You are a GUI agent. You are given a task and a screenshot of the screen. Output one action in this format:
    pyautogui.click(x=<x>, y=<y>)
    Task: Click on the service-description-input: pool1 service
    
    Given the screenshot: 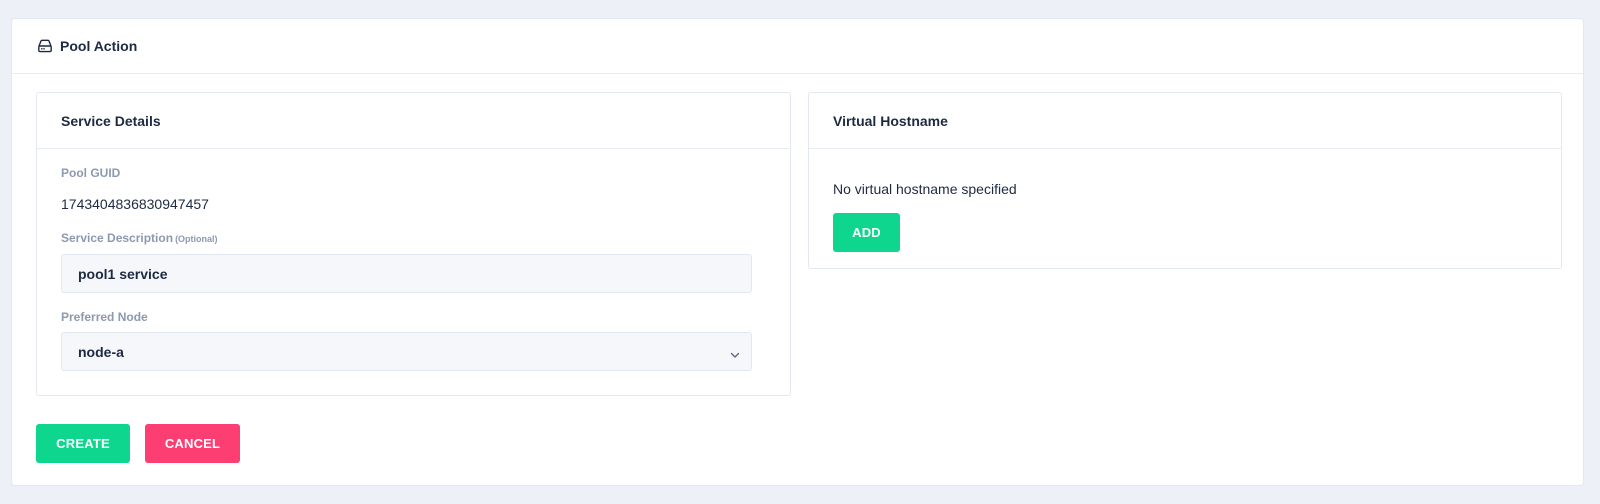 What is the action you would take?
    pyautogui.click(x=406, y=273)
    